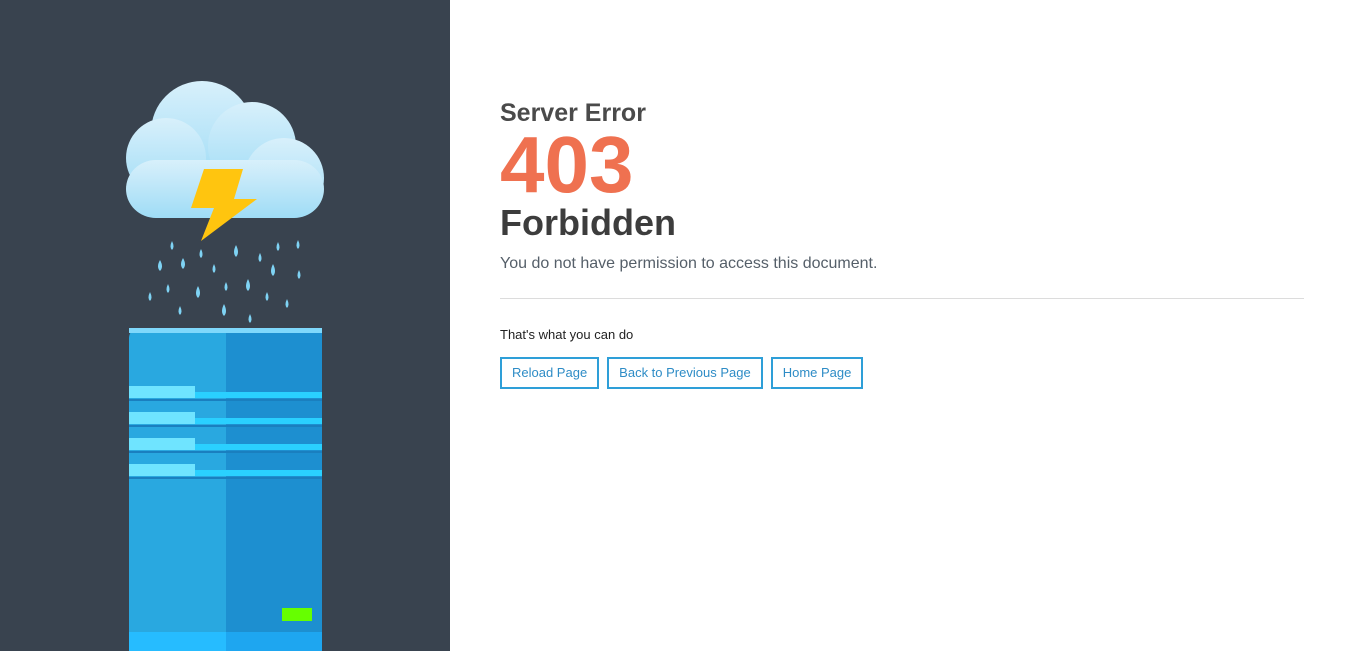 This screenshot has height=651, width=1366. I want to click on error-code: 403, so click(567, 164).